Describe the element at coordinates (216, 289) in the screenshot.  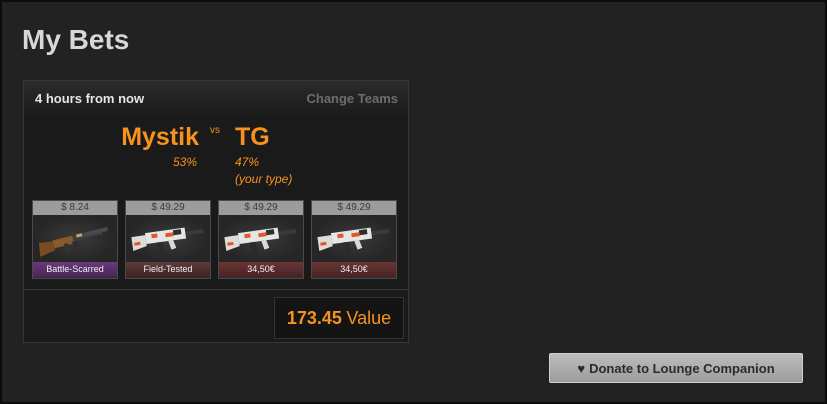
I see `card-divider` at that location.